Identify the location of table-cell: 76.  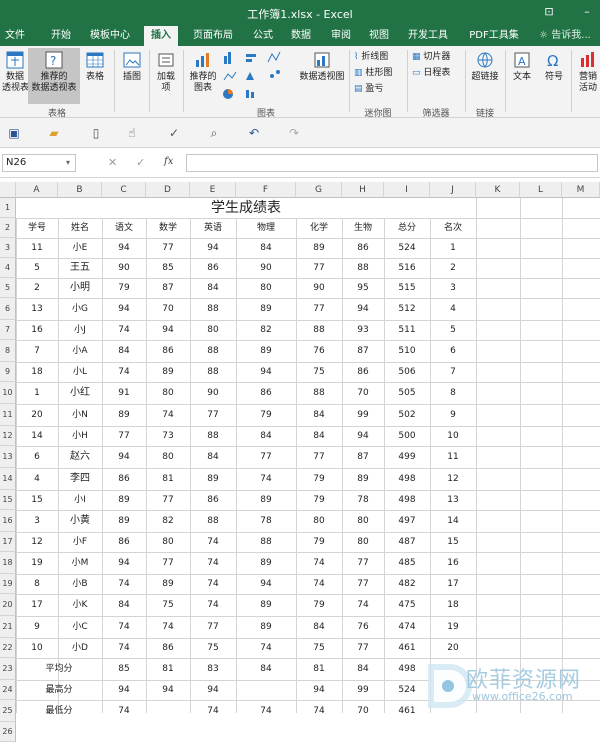
(363, 627).